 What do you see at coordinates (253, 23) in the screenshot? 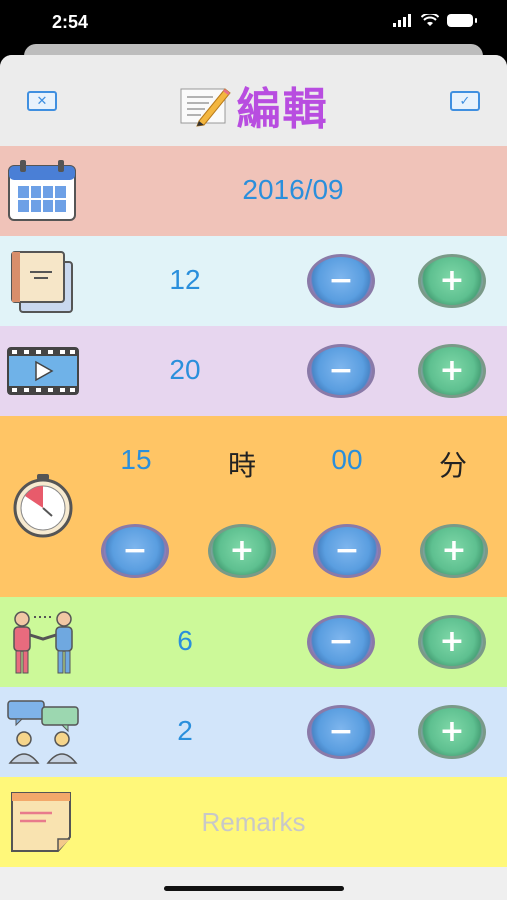
I see `status-bar: 2:54` at bounding box center [253, 23].